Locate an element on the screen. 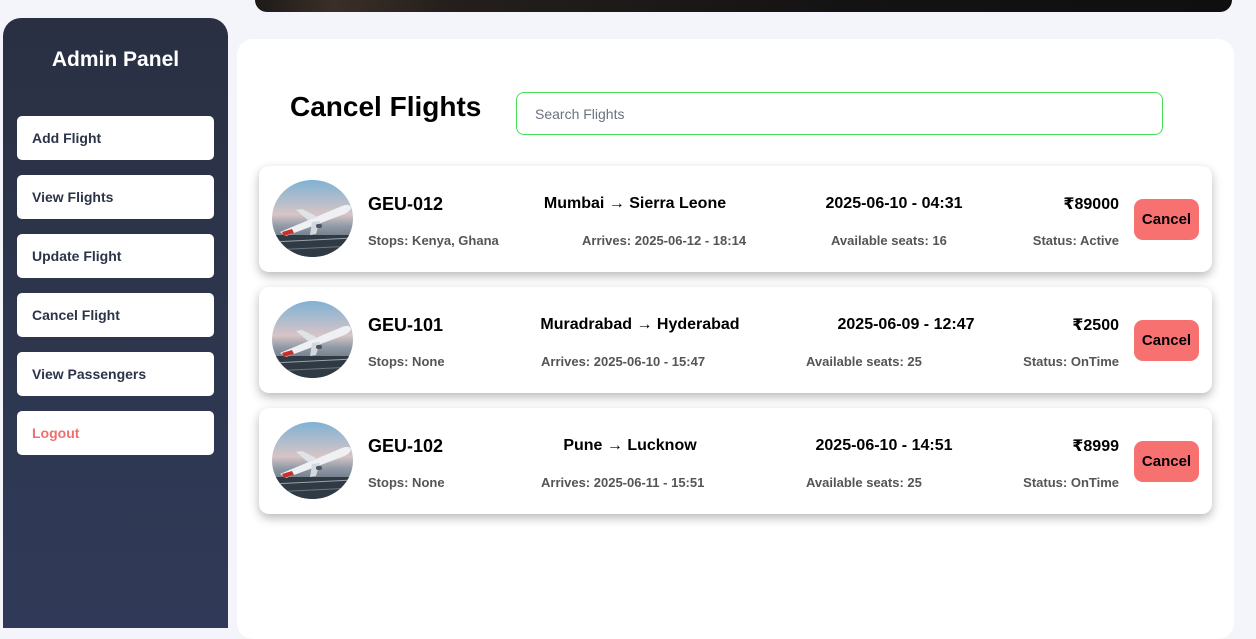  flight-arrival: Arrives: 2025-06-12 - 18:14 is located at coordinates (664, 240).